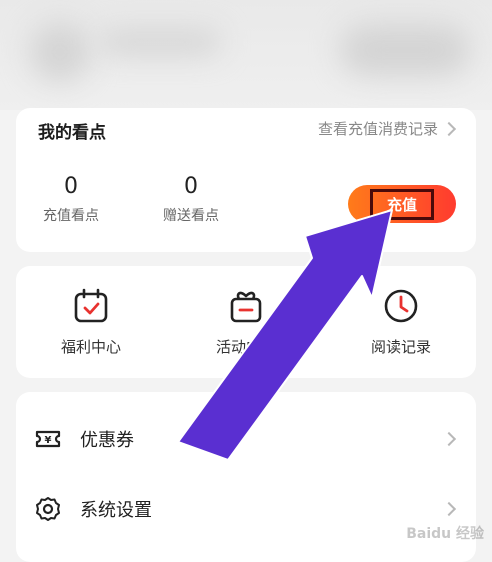 This screenshot has width=492, height=562. I want to click on shortcut-reading-history: 阅读记录, so click(401, 321).